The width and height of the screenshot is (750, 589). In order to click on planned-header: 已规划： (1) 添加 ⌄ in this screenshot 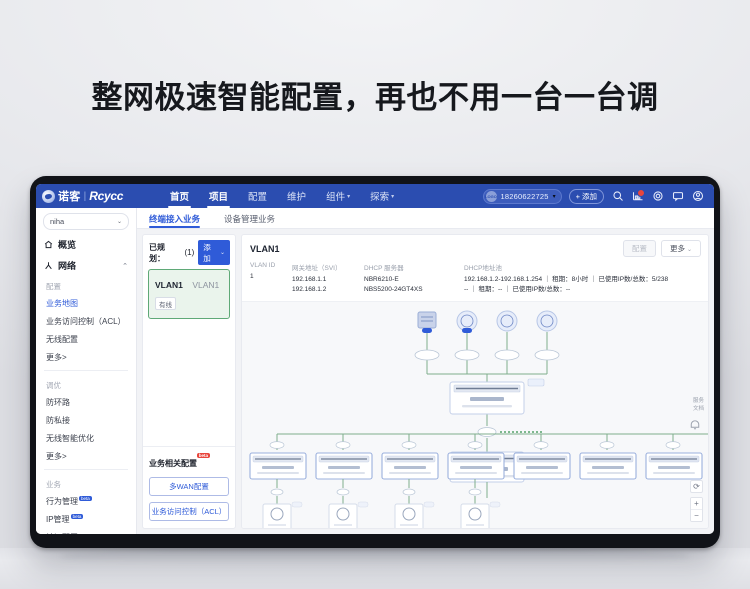, I will do `click(189, 252)`.